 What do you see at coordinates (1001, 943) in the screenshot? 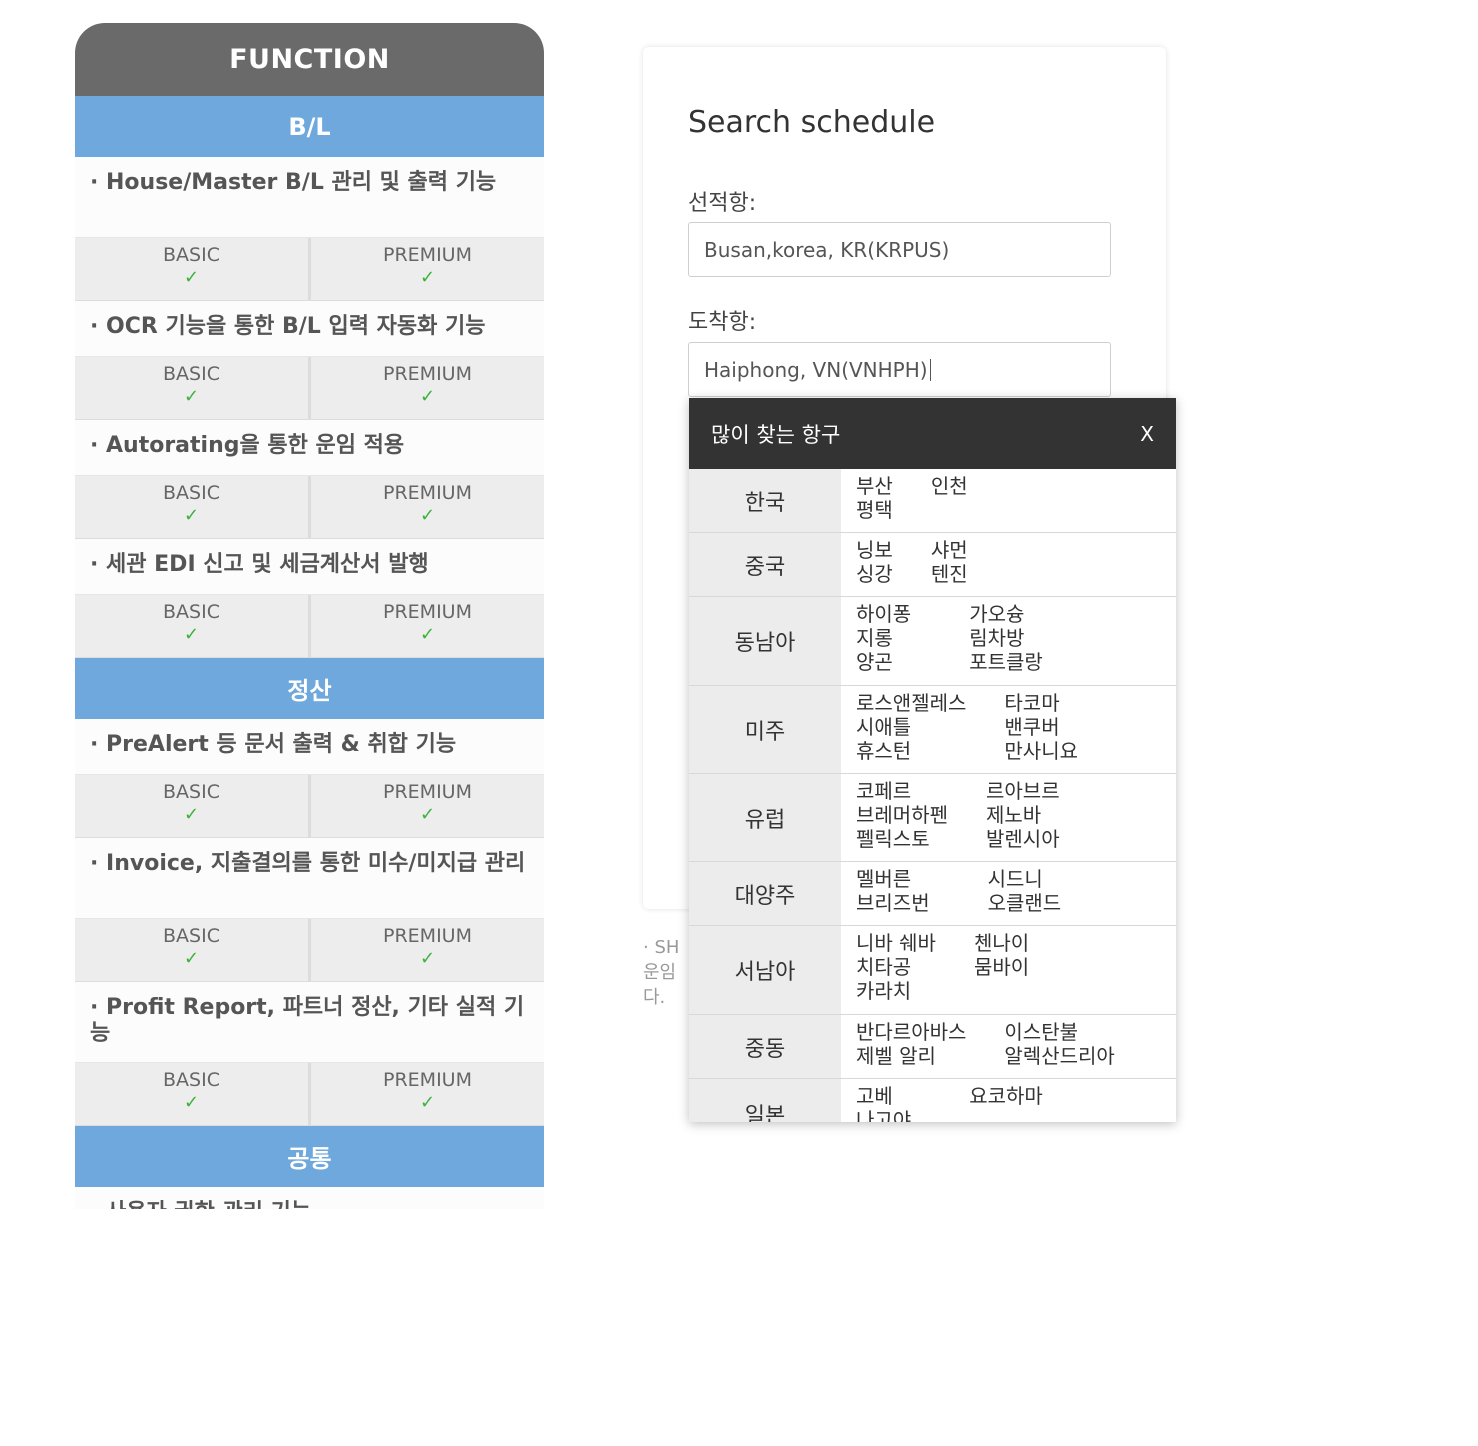
I see `port-link: 첸나이` at bounding box center [1001, 943].